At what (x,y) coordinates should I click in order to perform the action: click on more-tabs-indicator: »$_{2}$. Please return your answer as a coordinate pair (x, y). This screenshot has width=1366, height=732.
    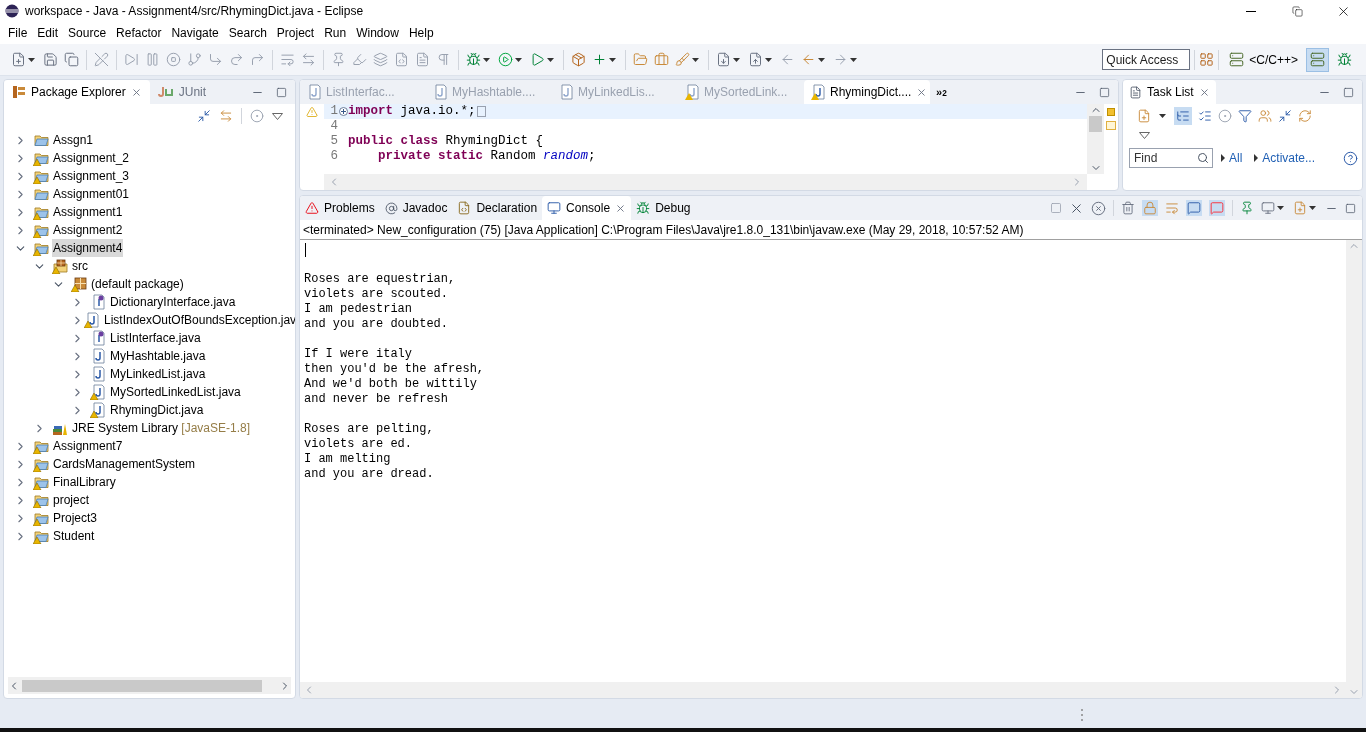
    Looking at the image, I should click on (941, 92).